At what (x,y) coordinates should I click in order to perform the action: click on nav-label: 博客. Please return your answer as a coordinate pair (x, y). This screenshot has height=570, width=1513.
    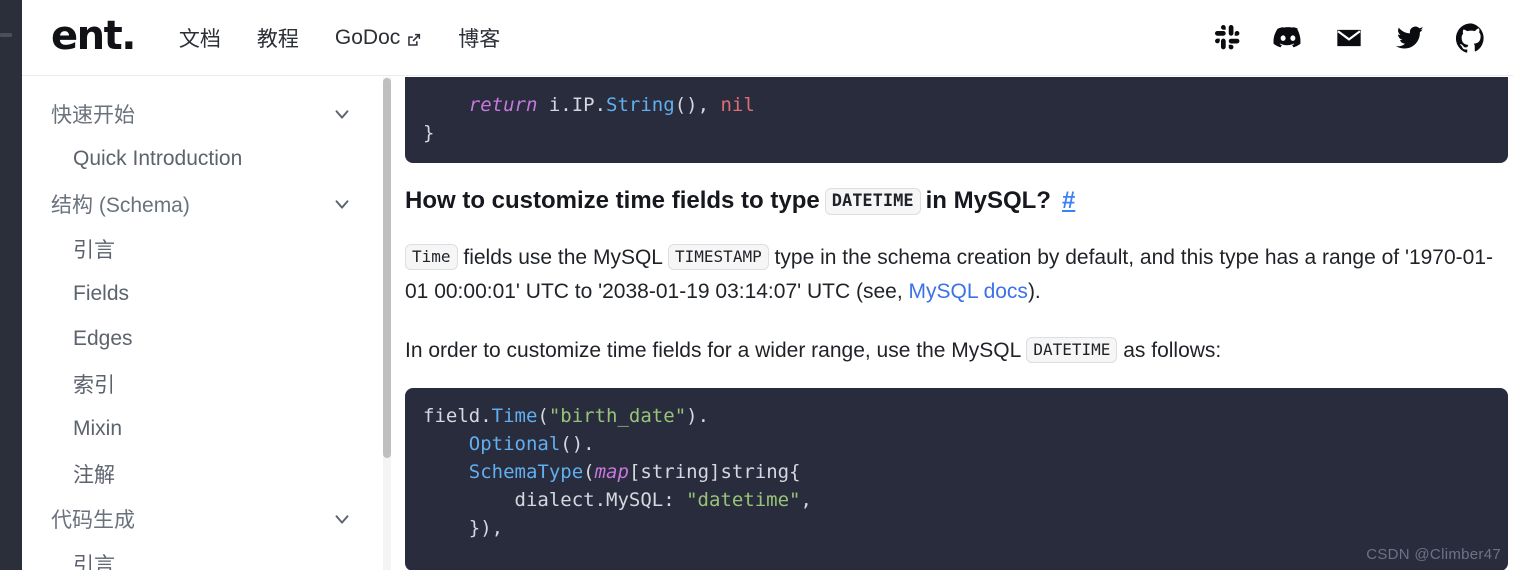
    Looking at the image, I should click on (479, 39).